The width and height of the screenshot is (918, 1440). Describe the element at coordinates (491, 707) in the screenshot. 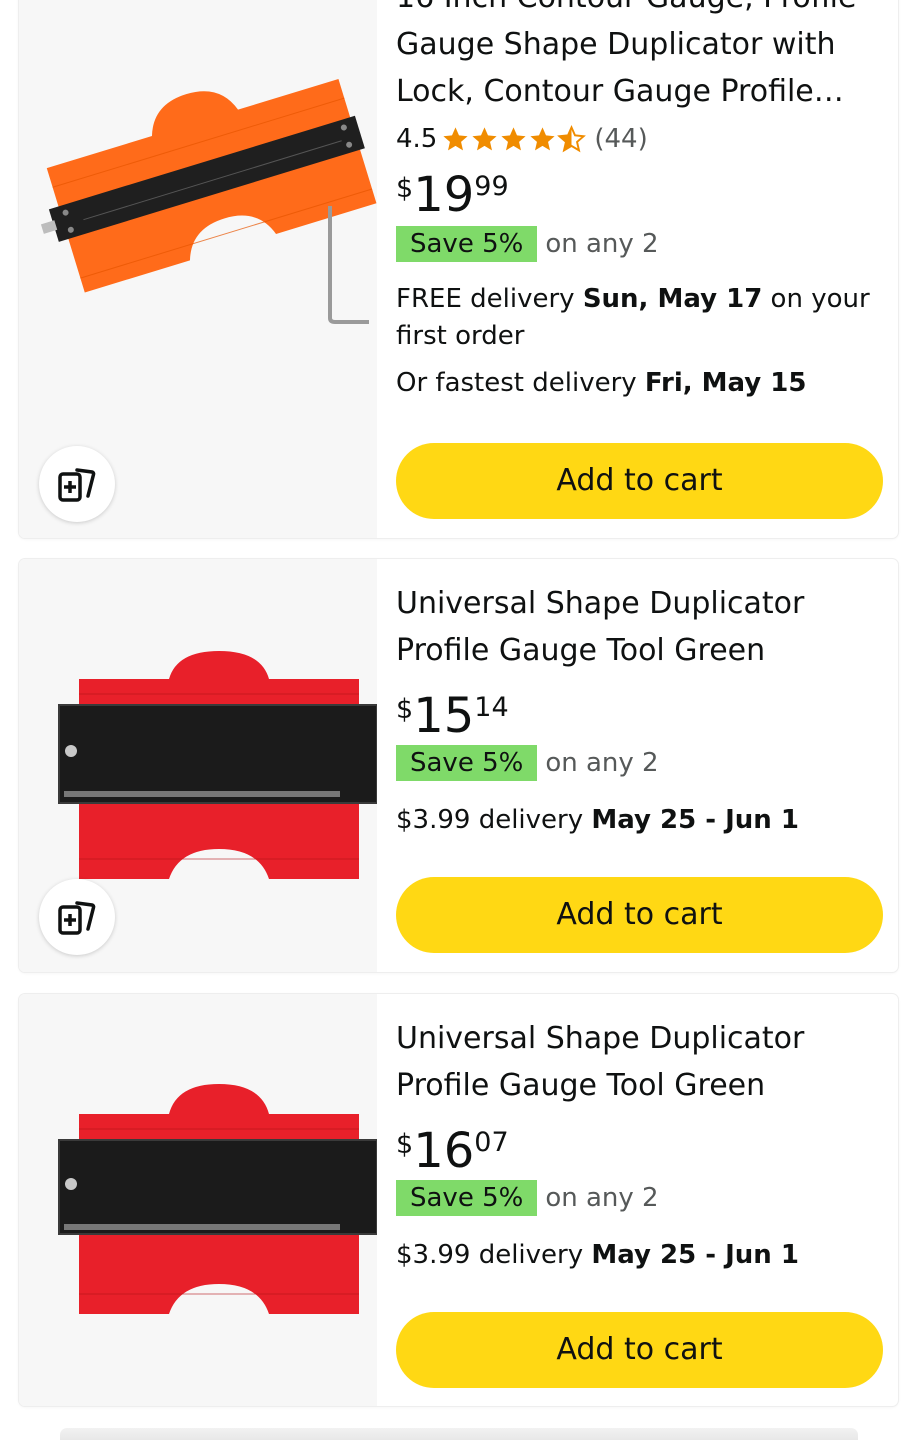

I see `price-fraction: 14` at that location.